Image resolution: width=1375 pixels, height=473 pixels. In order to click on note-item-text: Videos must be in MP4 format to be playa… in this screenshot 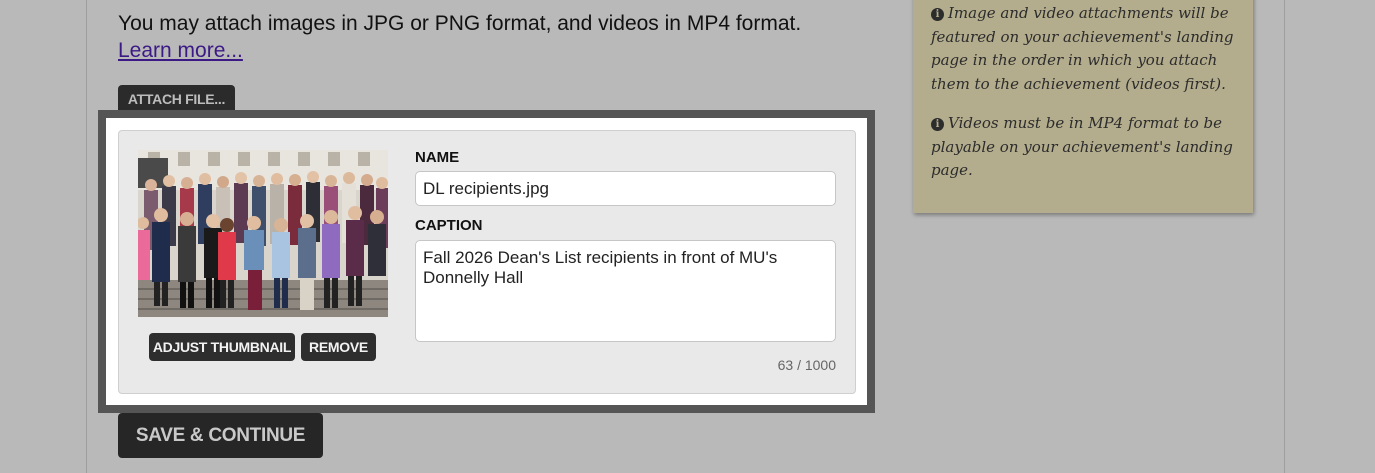, I will do `click(1082, 146)`.